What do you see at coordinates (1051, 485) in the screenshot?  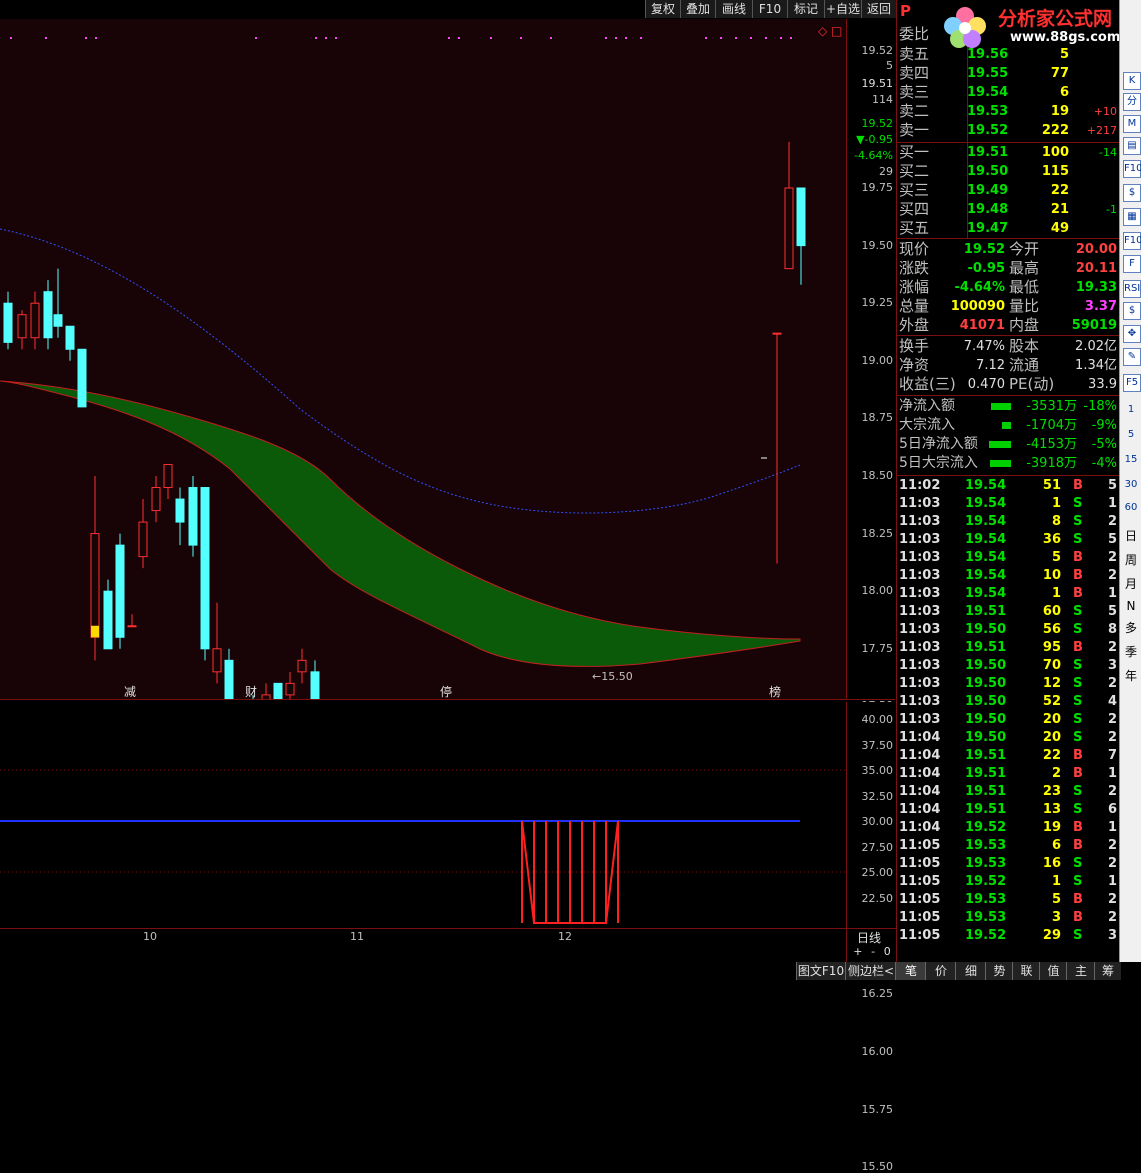 I see `tick-volume: 51` at bounding box center [1051, 485].